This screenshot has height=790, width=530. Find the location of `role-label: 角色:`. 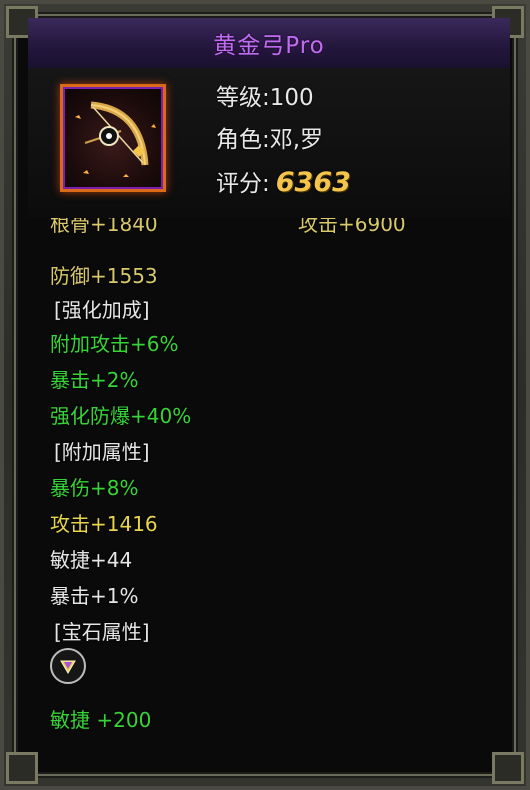

role-label: 角色: is located at coordinates (243, 140).